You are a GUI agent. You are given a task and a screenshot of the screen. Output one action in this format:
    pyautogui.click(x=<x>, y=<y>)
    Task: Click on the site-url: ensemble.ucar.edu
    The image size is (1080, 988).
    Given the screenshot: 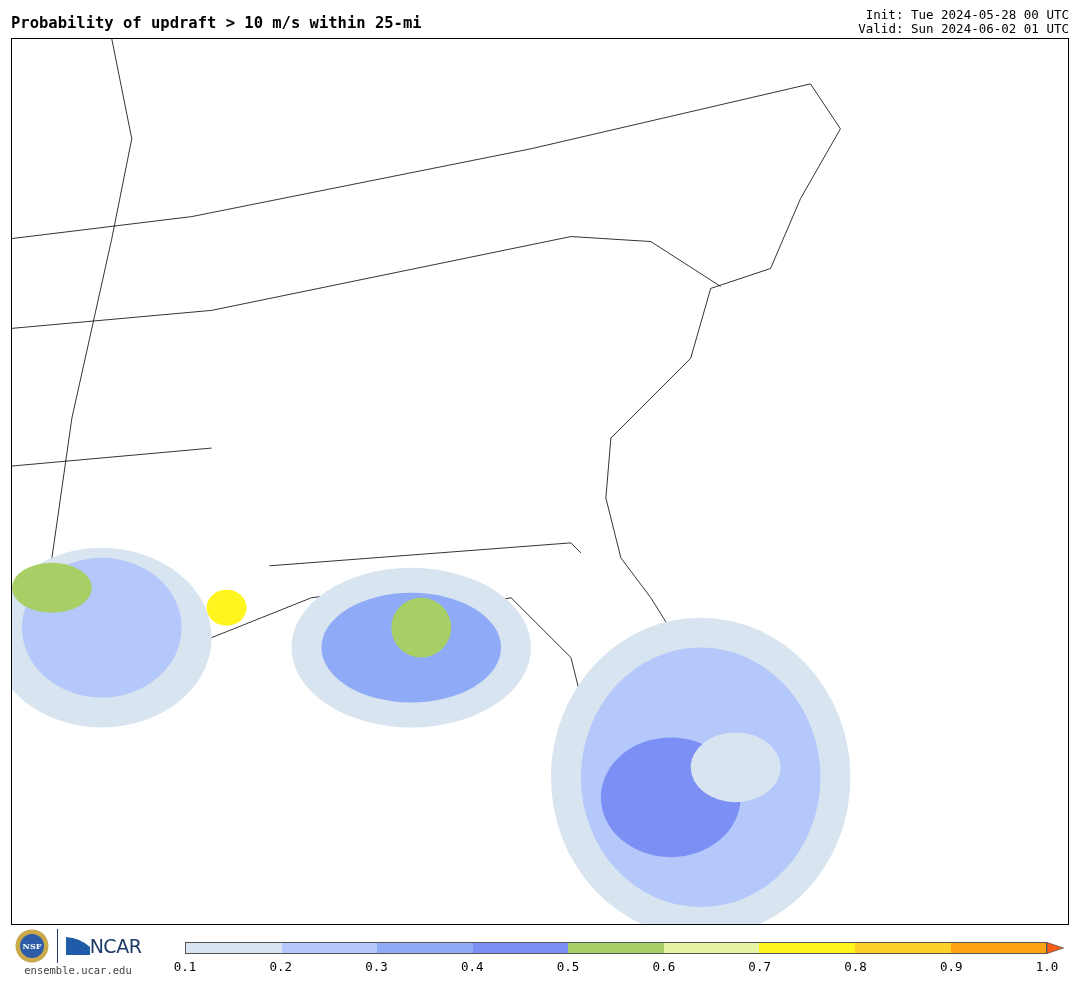 What is the action you would take?
    pyautogui.click(x=78, y=970)
    